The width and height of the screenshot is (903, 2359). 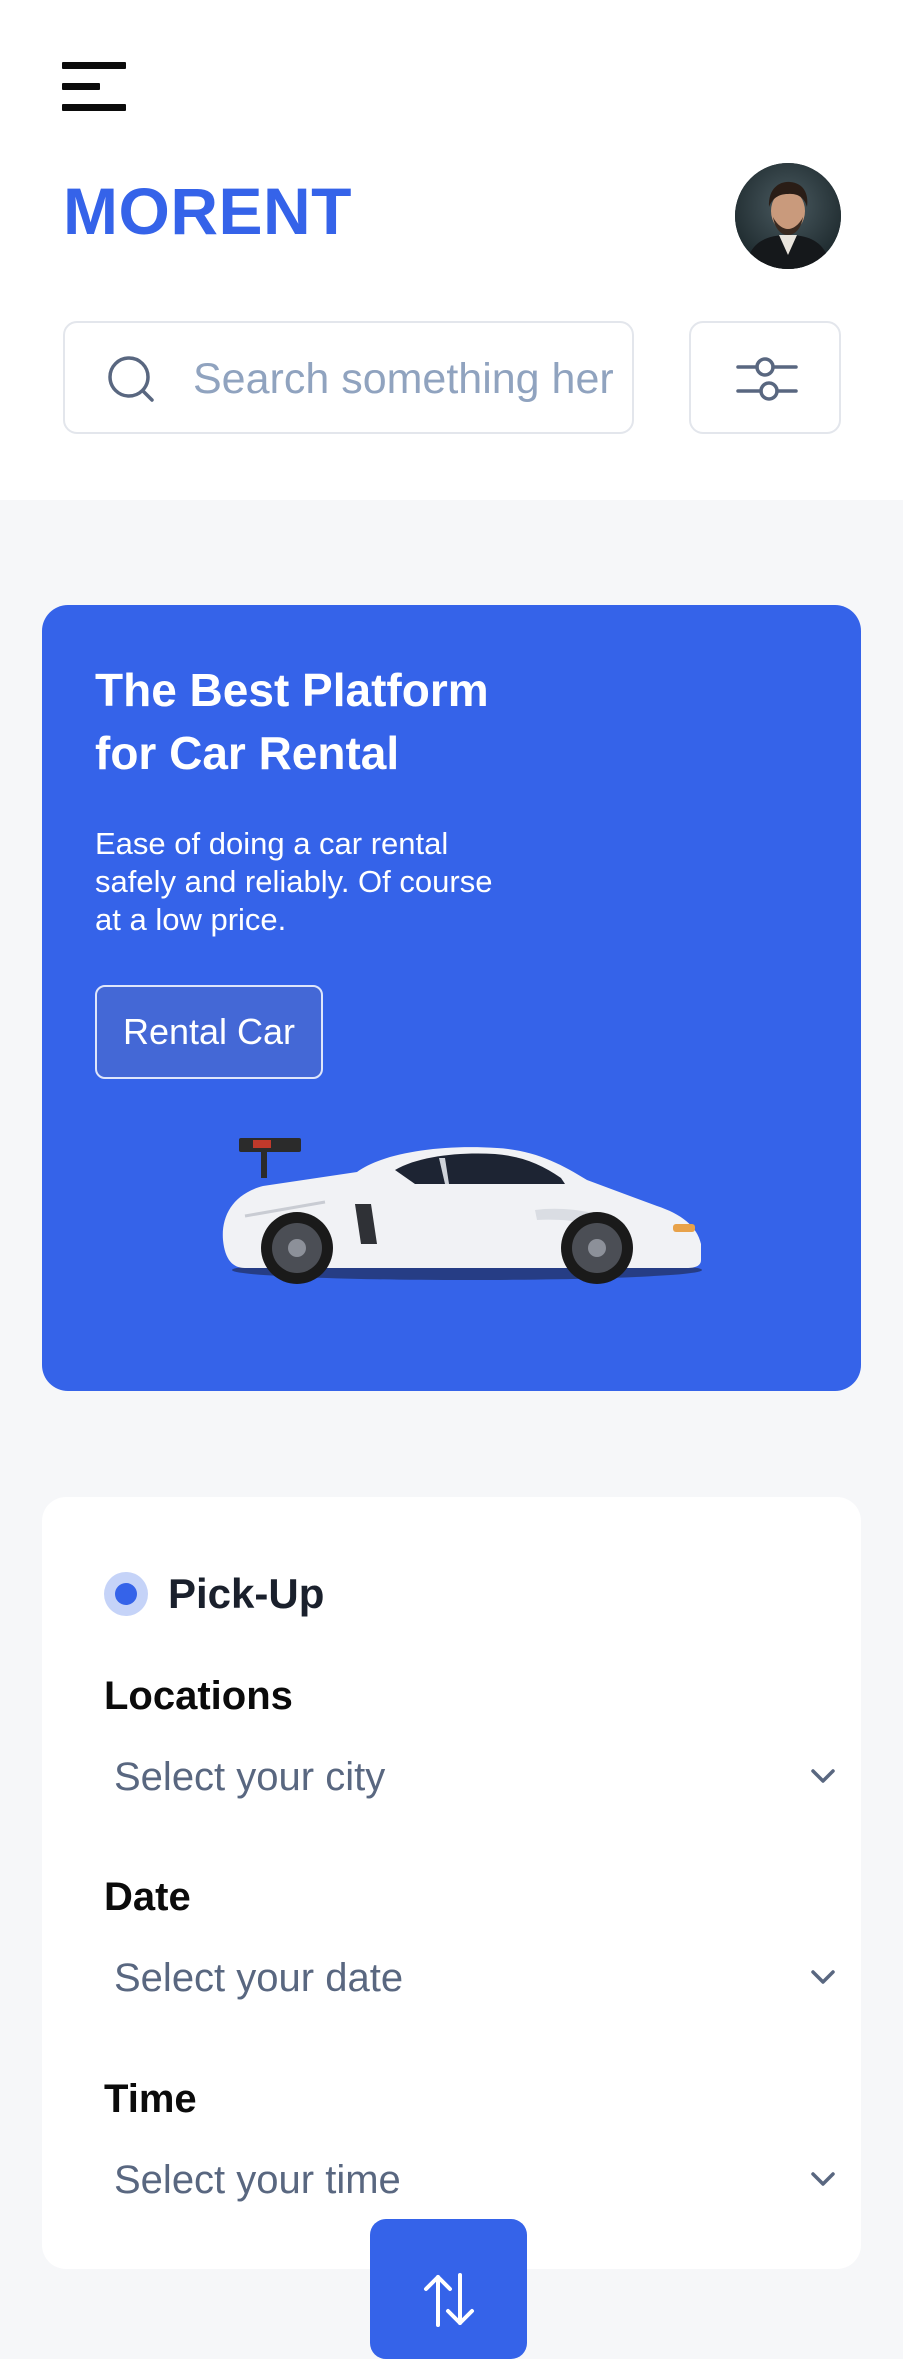 I want to click on rental-car-button: Rental Car, so click(x=209, y=1032).